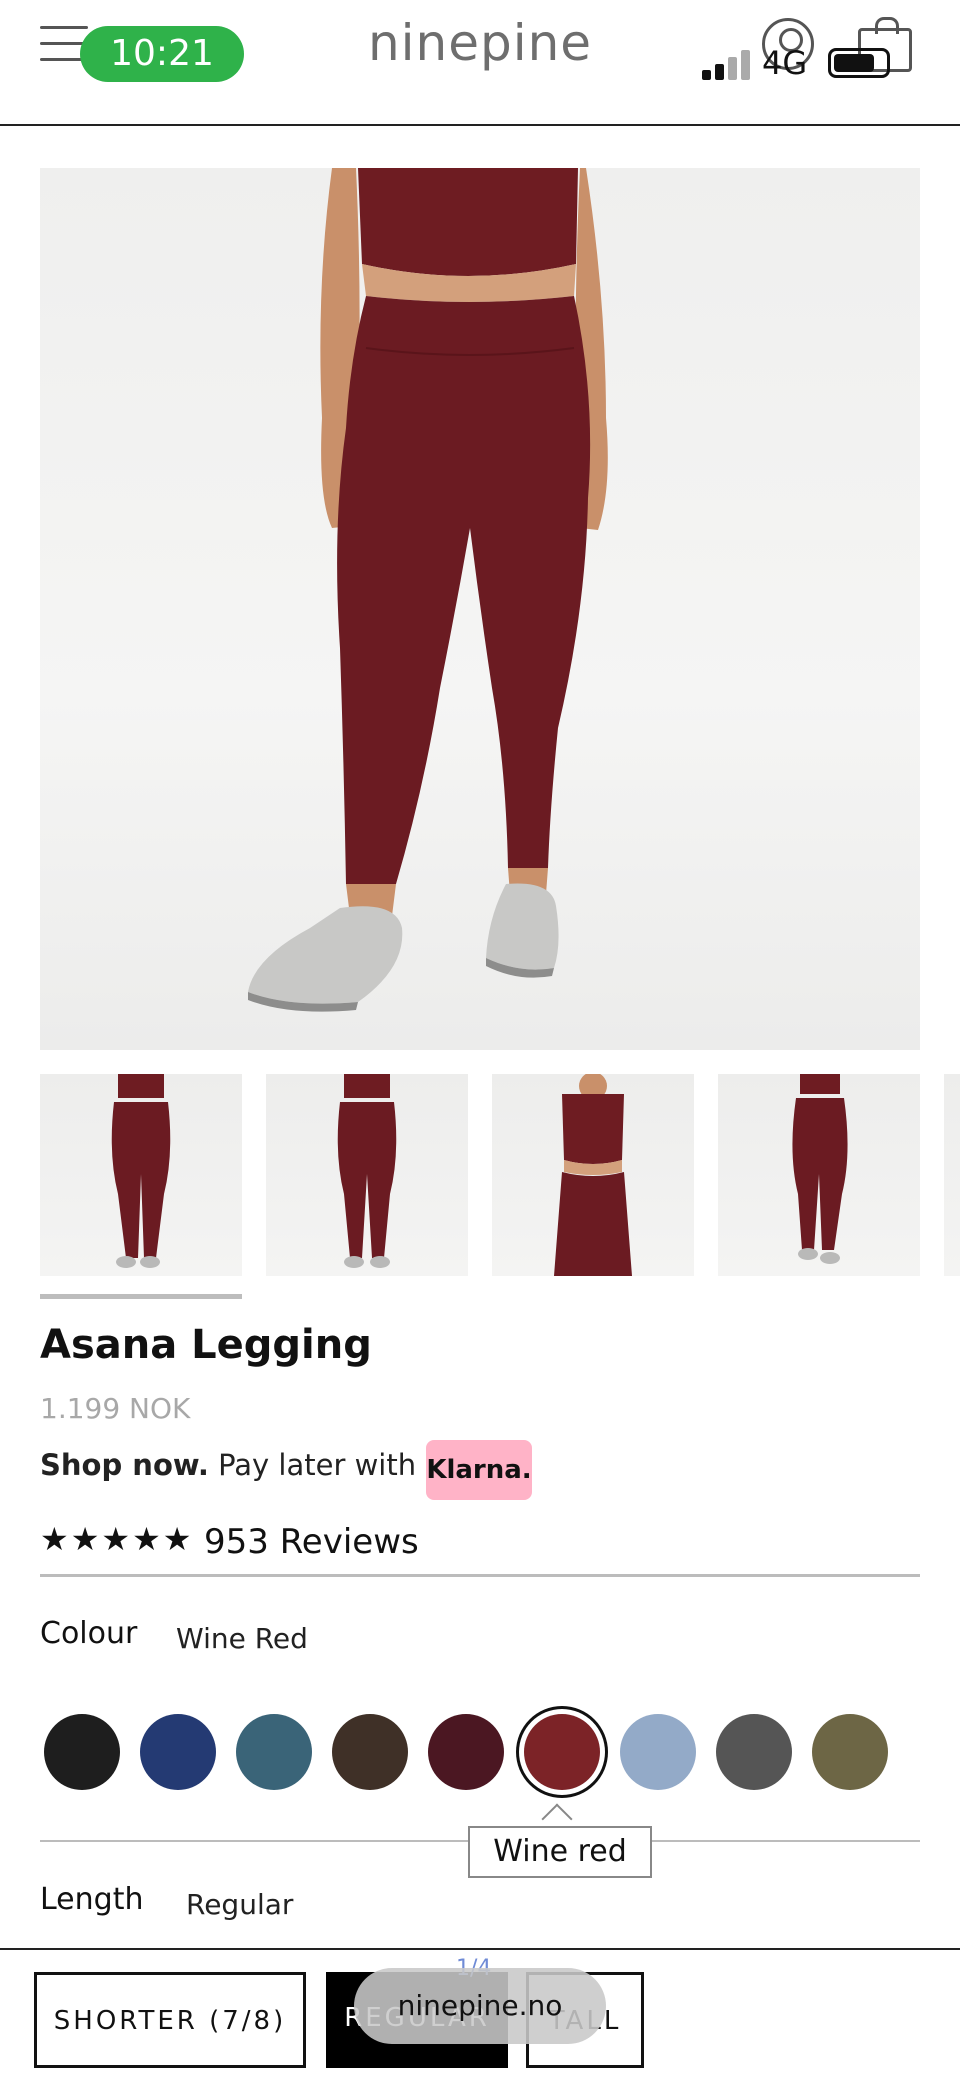 The height and width of the screenshot is (2078, 960). I want to click on thumbnail-photo-closeup, so click(593, 1175).